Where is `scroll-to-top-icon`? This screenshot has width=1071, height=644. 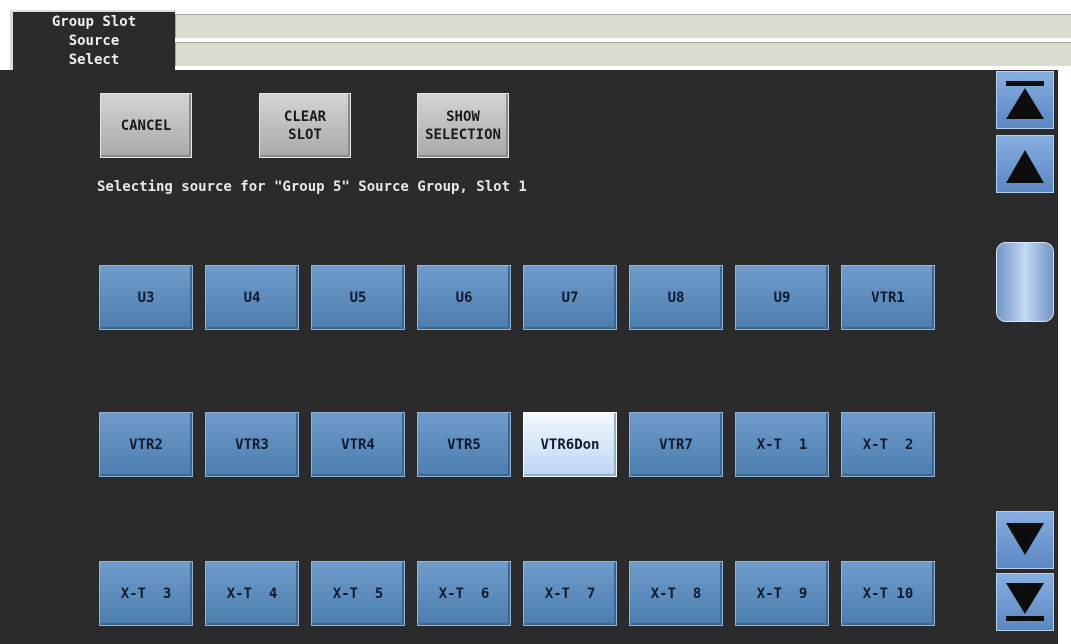
scroll-to-top-icon is located at coordinates (1025, 100).